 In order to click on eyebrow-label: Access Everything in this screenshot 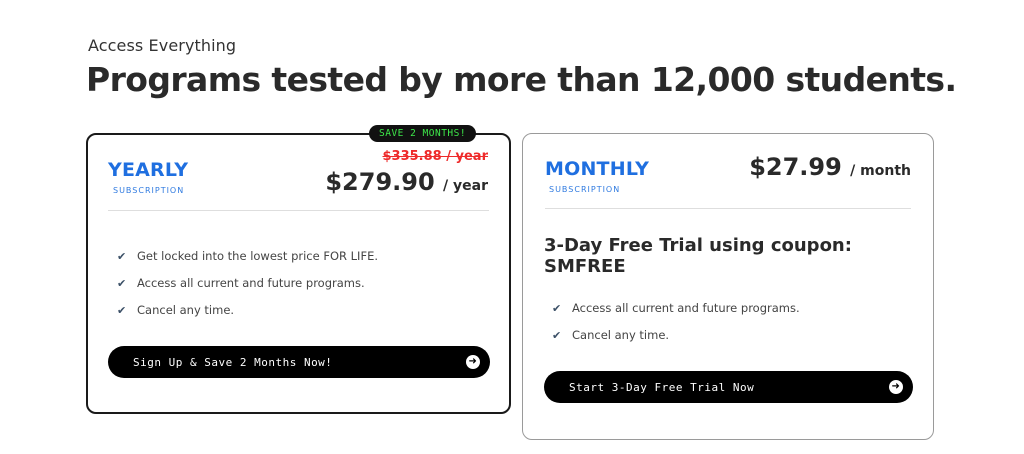, I will do `click(162, 45)`.